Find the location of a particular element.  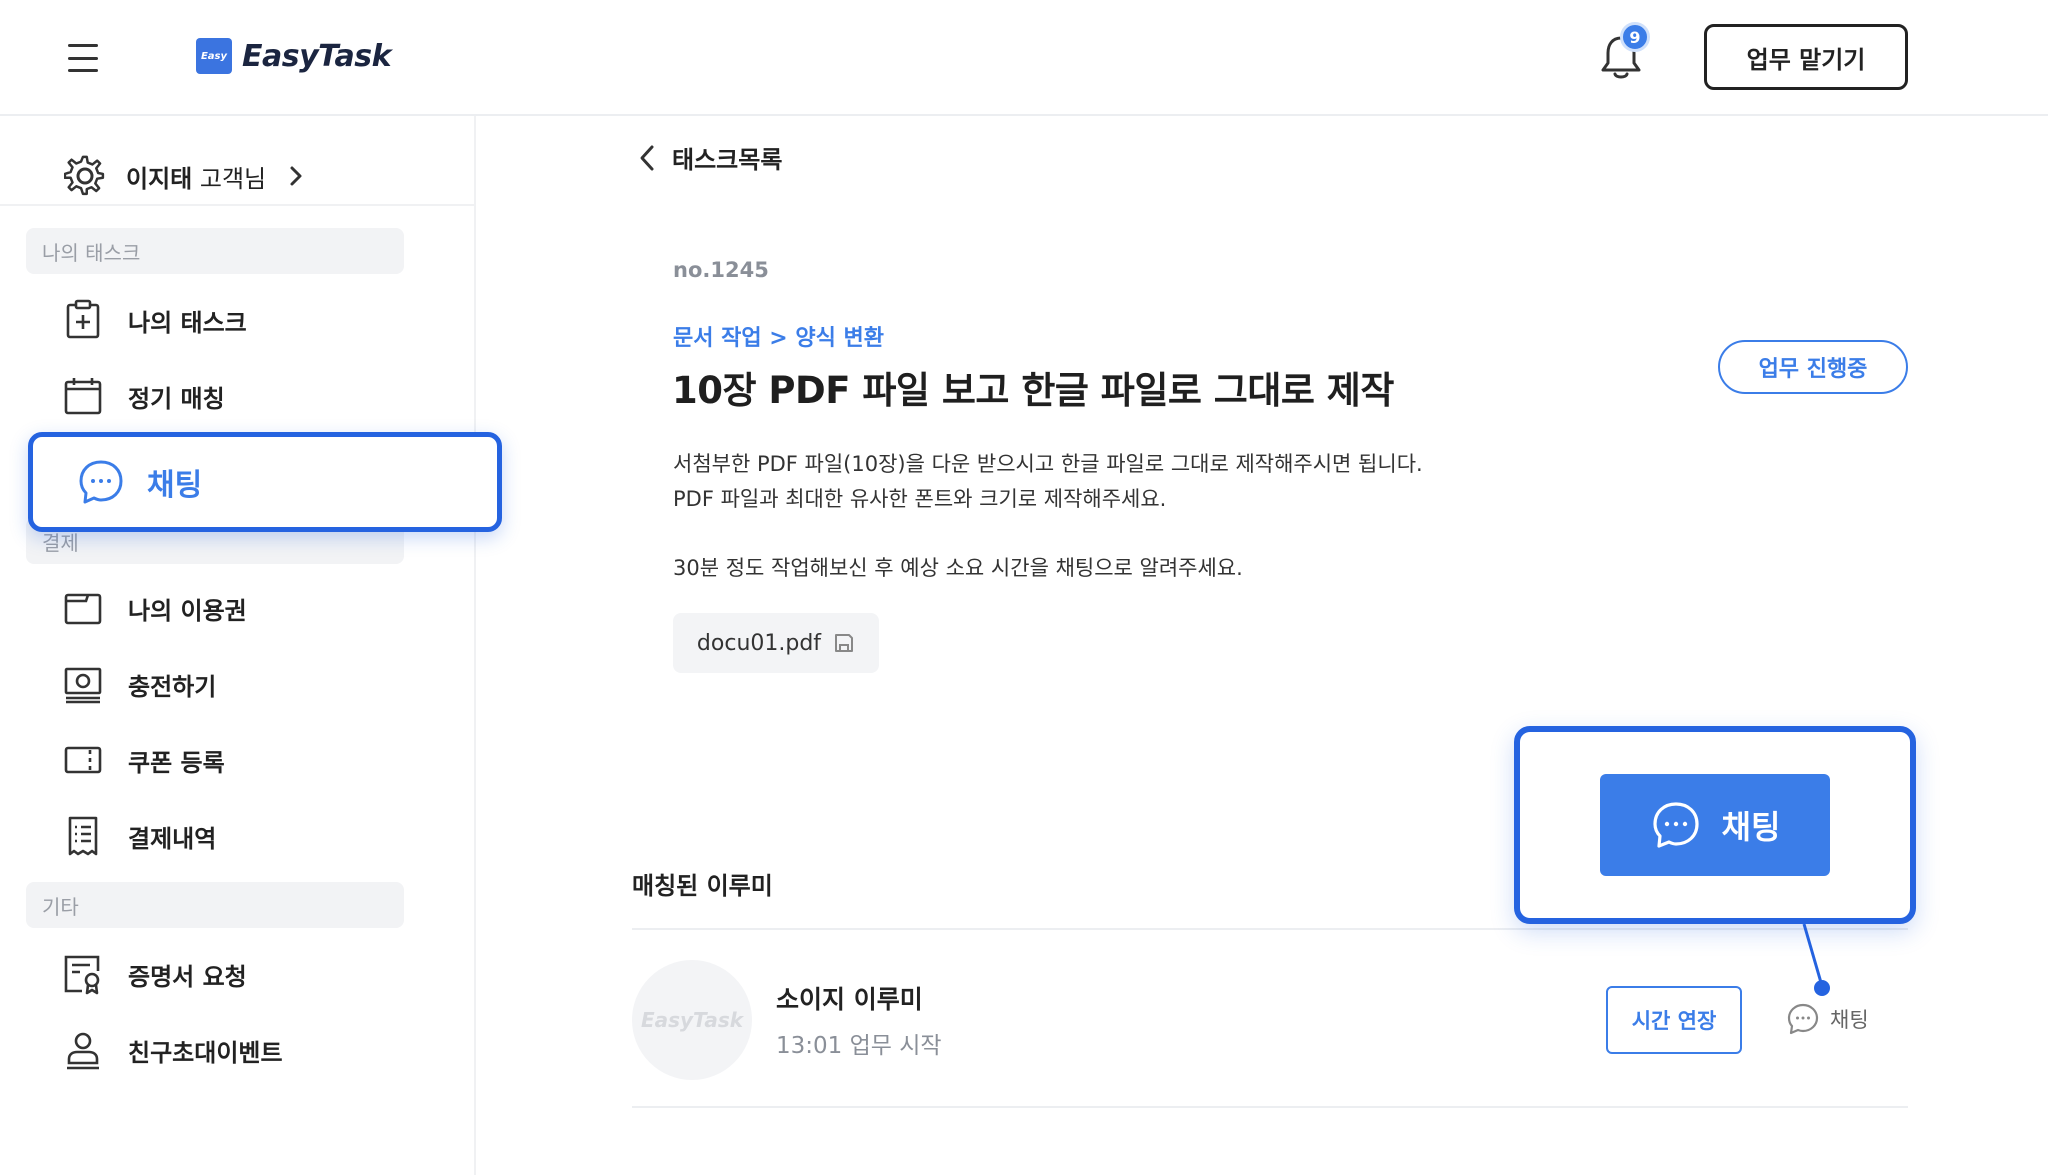

sidebar-item-label: 쿠폰 등록 is located at coordinates (176, 762).